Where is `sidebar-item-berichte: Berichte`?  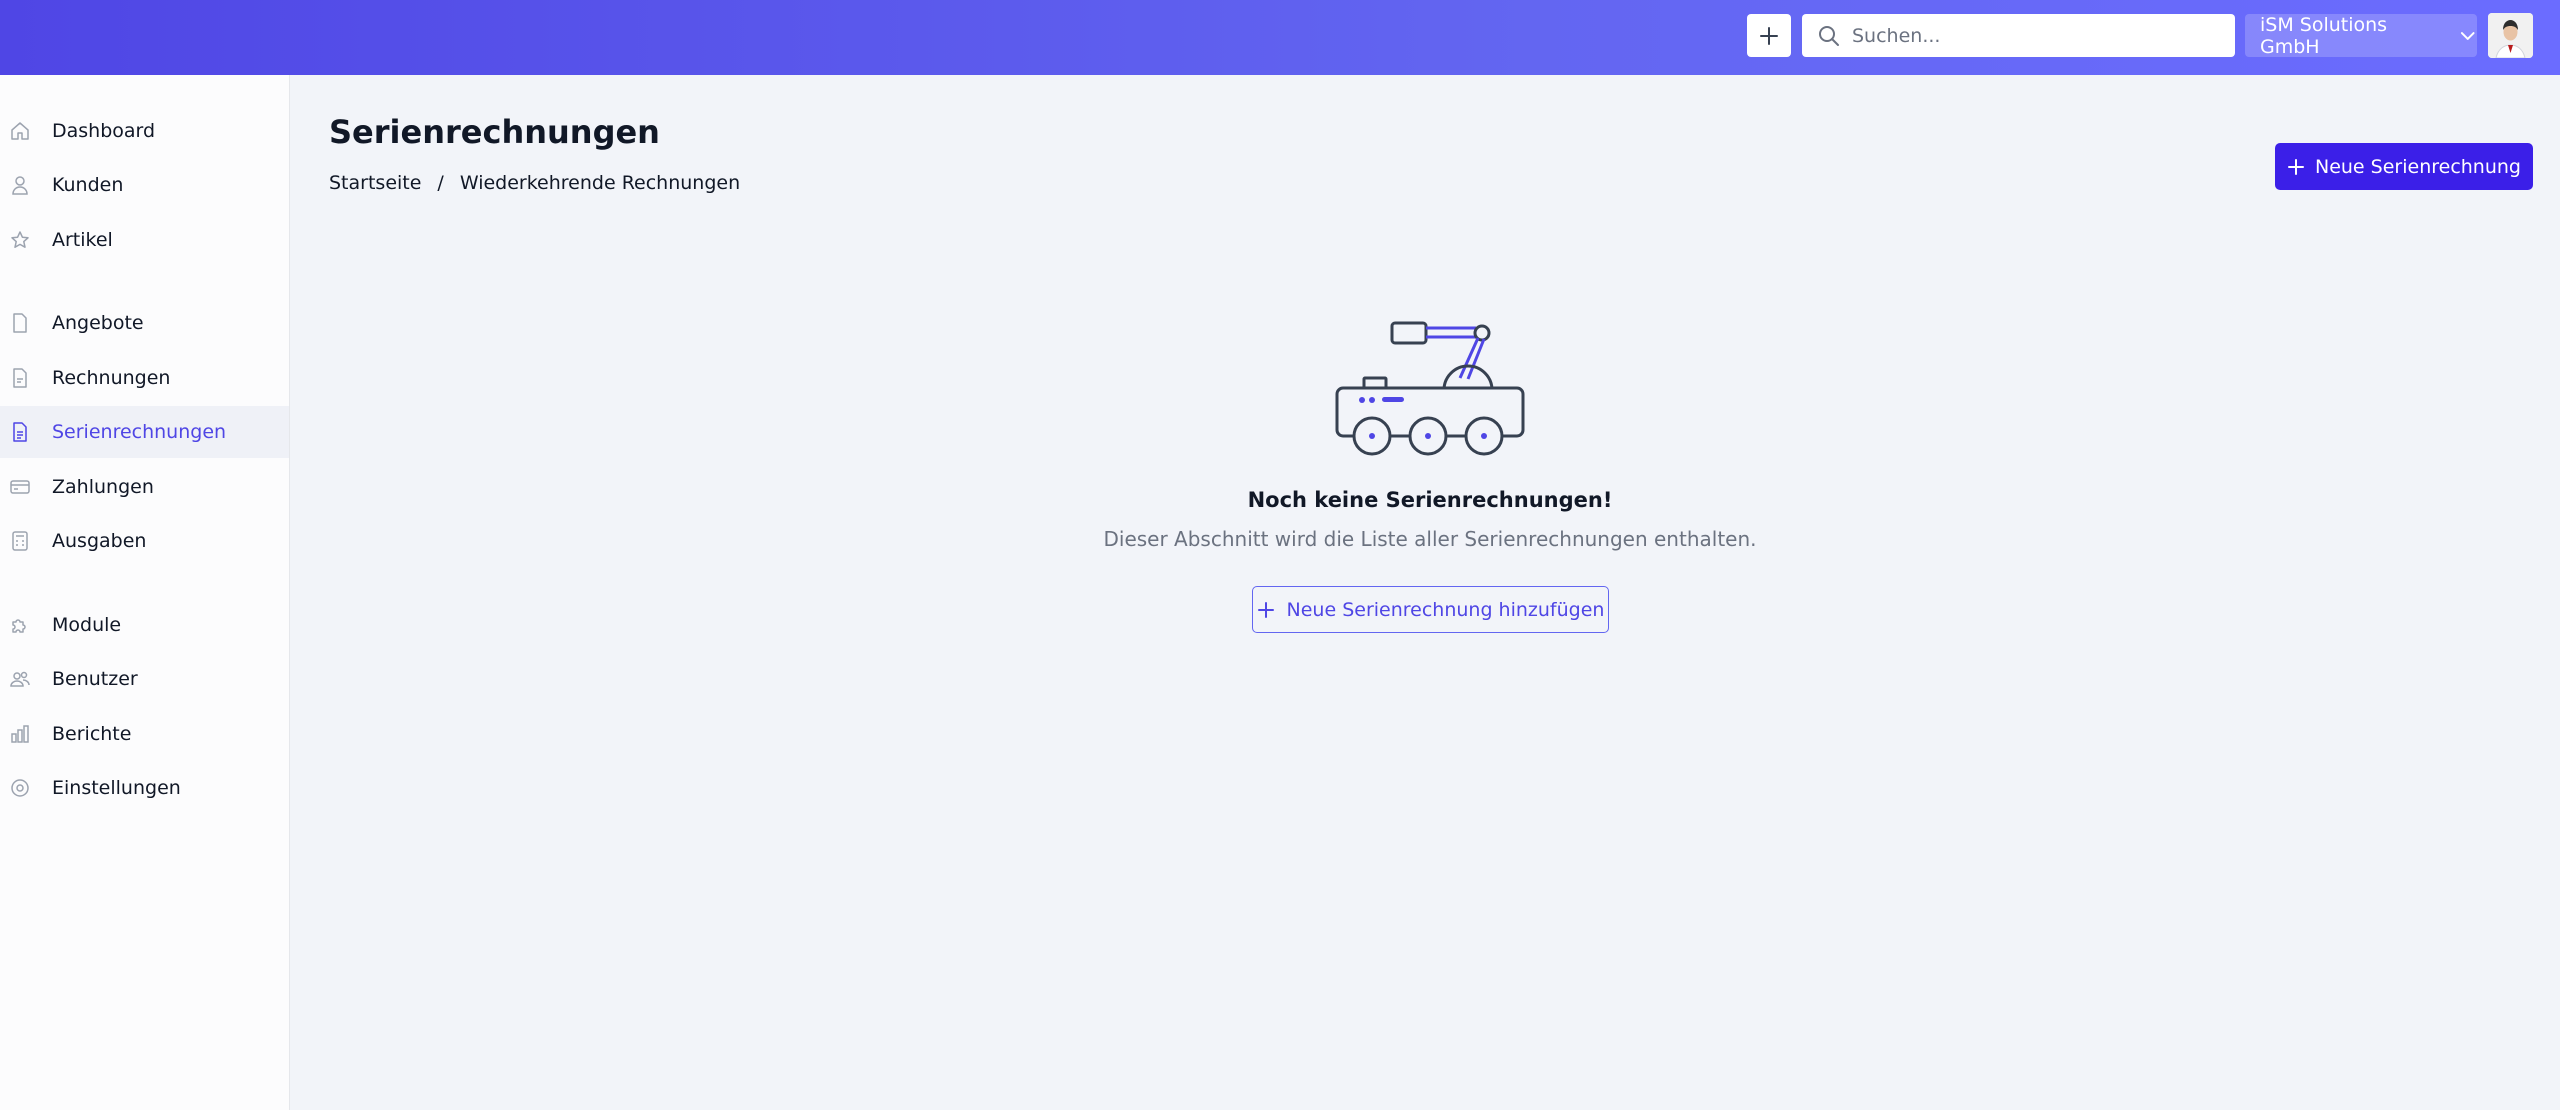 sidebar-item-berichte: Berichte is located at coordinates (144, 734).